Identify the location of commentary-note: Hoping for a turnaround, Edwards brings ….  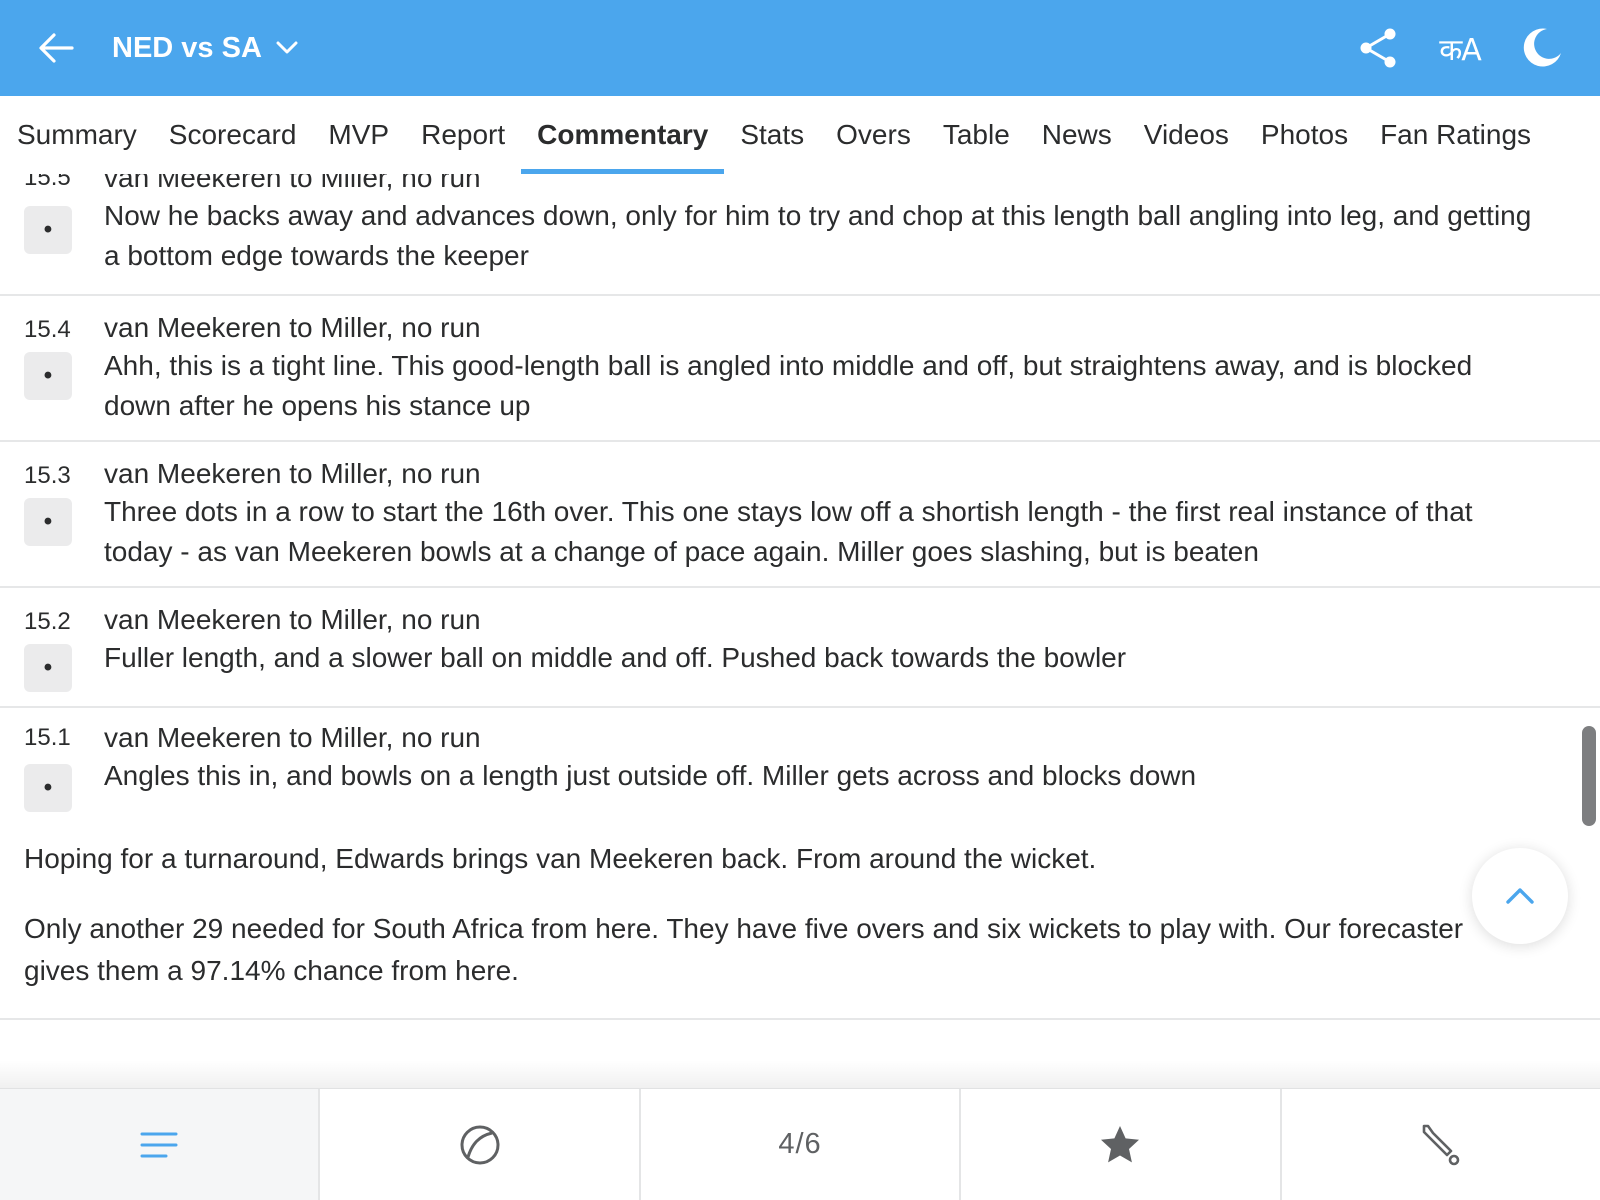
(560, 858).